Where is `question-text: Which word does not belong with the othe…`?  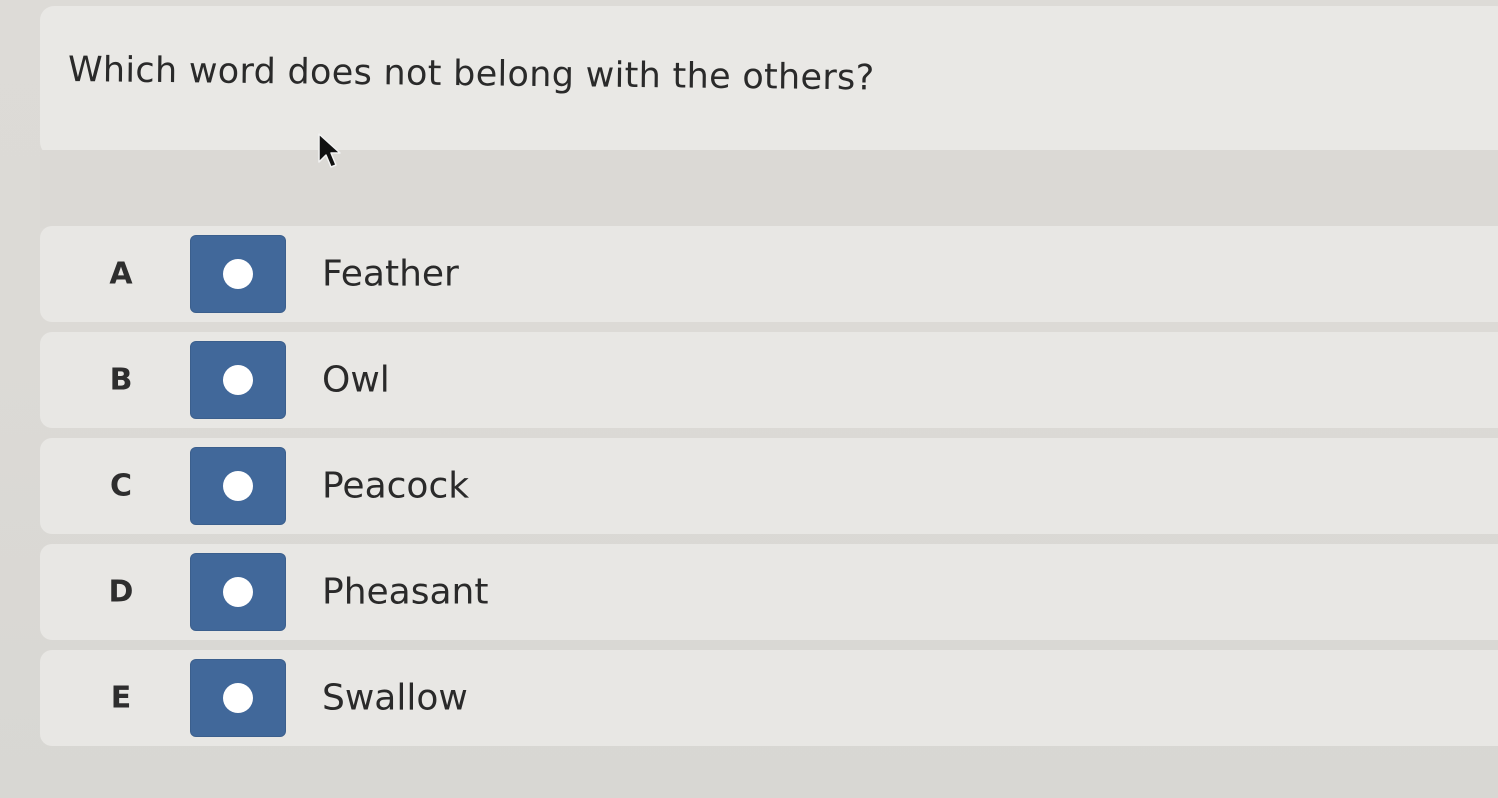 question-text: Which word does not belong with the othe… is located at coordinates (471, 74).